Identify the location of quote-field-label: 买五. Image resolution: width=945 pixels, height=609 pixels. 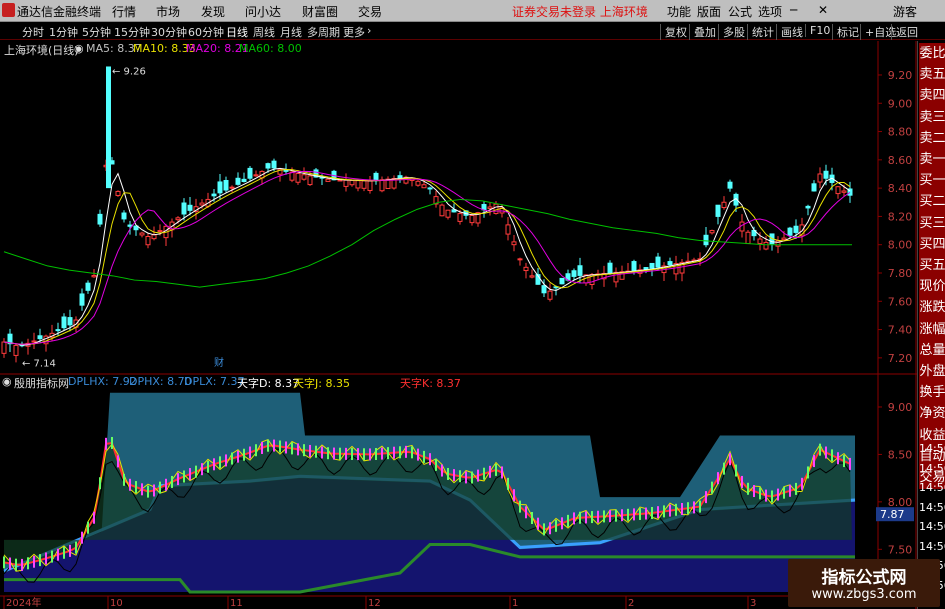
(932, 266).